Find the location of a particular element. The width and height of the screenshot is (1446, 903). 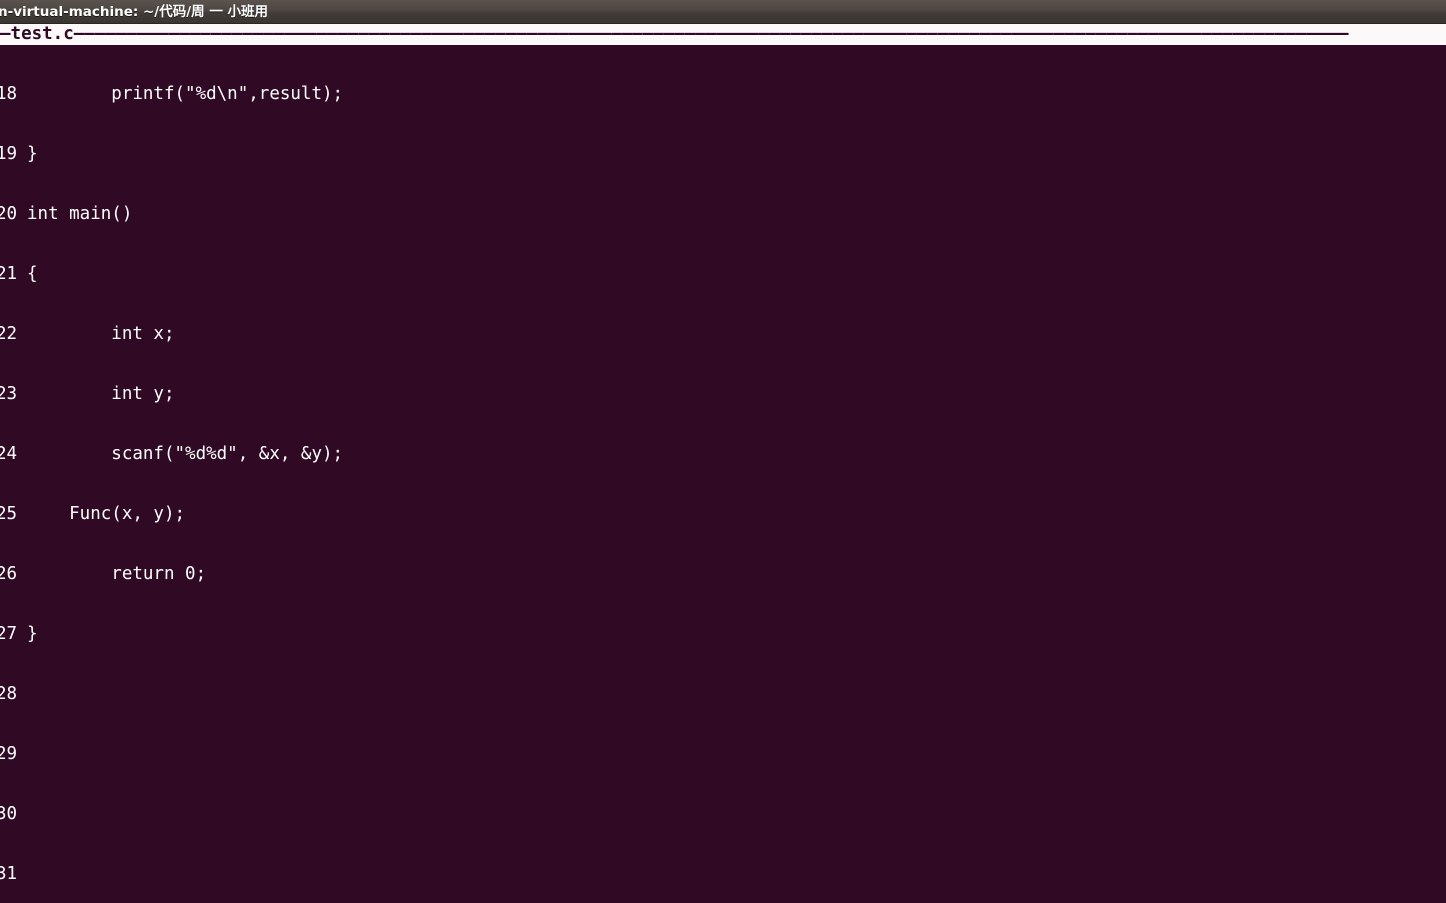

source-line: 28 is located at coordinates (723, 694).